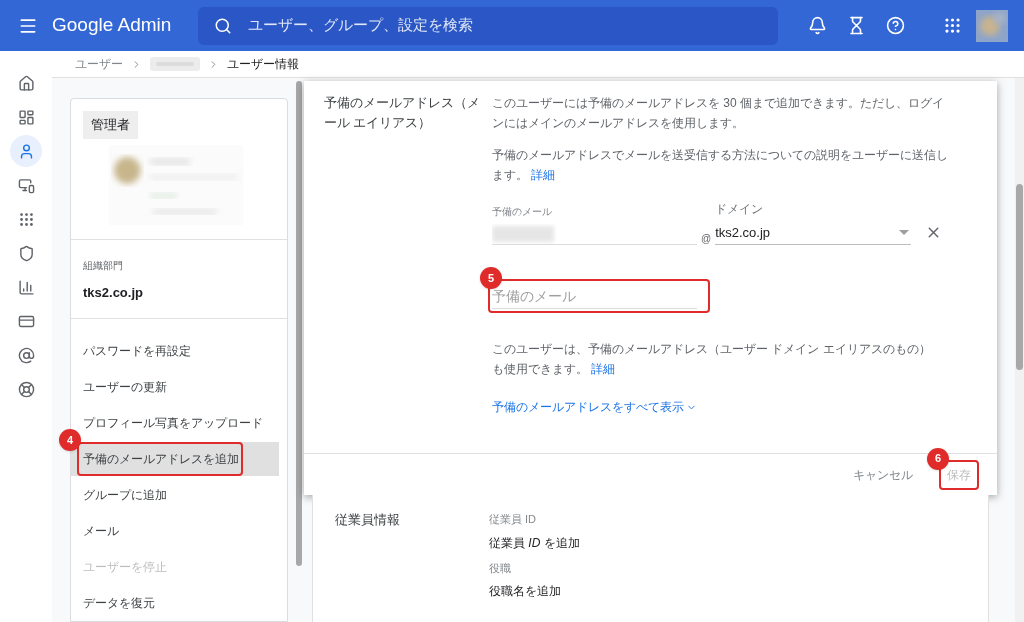 Image resolution: width=1024 pixels, height=622 pixels. I want to click on bell-icon, so click(817, 25).